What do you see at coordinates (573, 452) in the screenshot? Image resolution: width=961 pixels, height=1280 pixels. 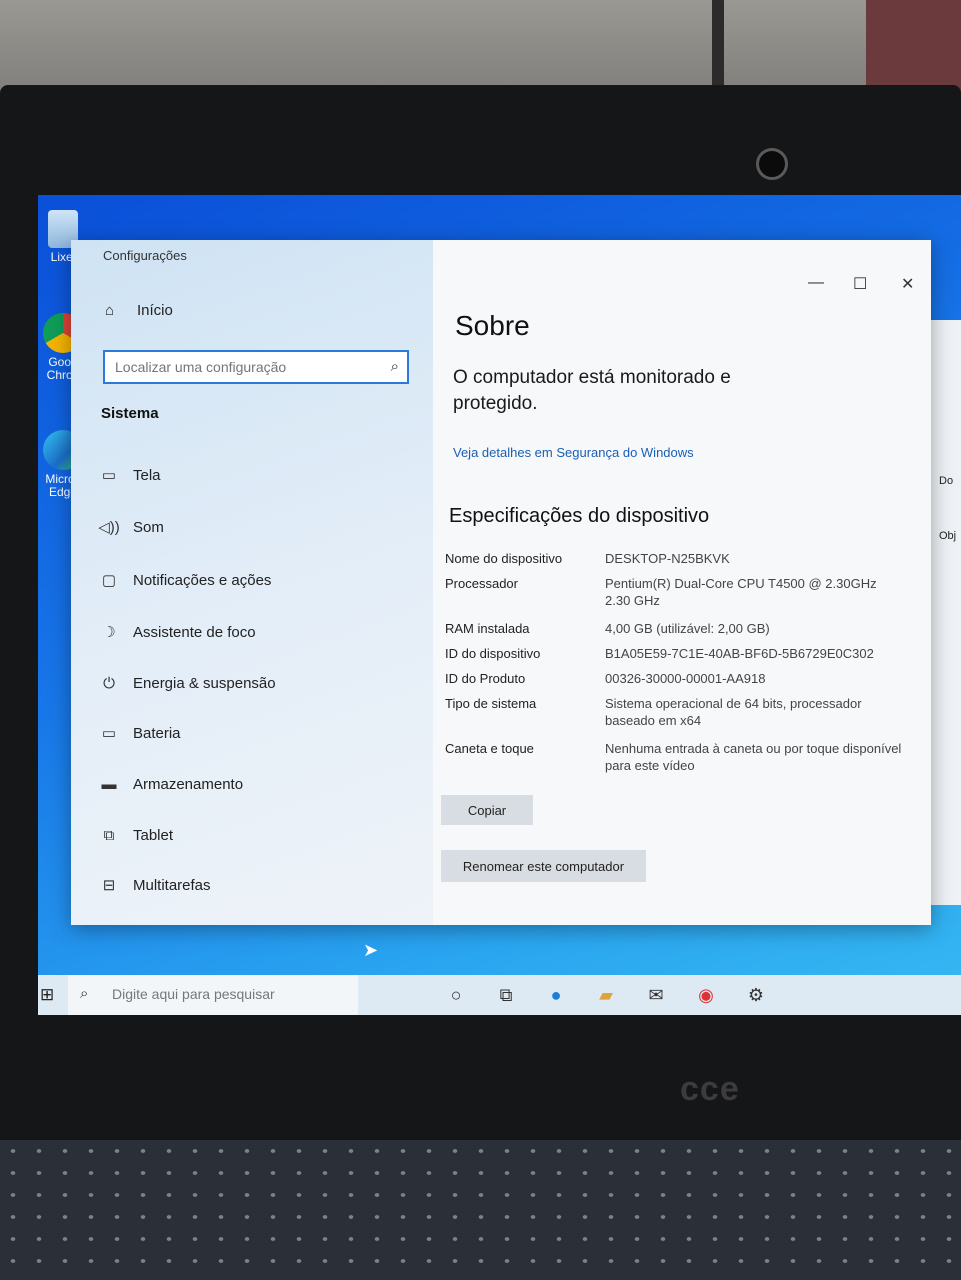 I see `security-details-link: Veja detalhes em Segurança do Windows` at bounding box center [573, 452].